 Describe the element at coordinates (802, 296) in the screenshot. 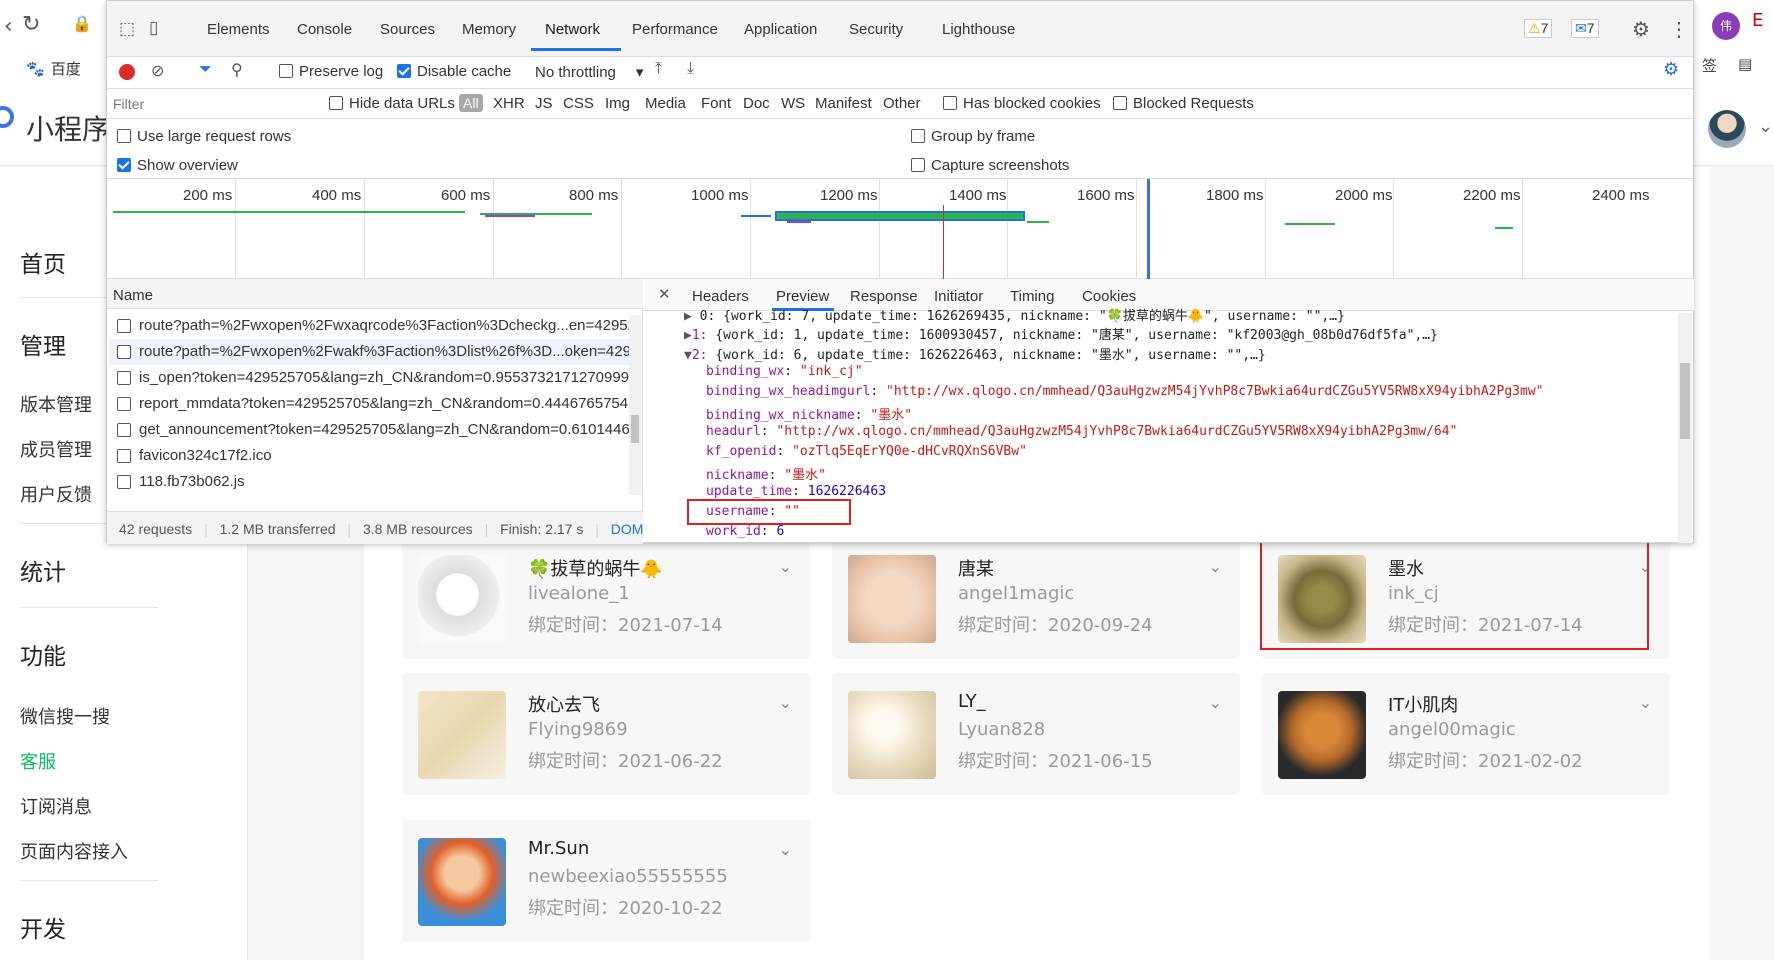

I see `detail-tab-preview: Preview` at that location.